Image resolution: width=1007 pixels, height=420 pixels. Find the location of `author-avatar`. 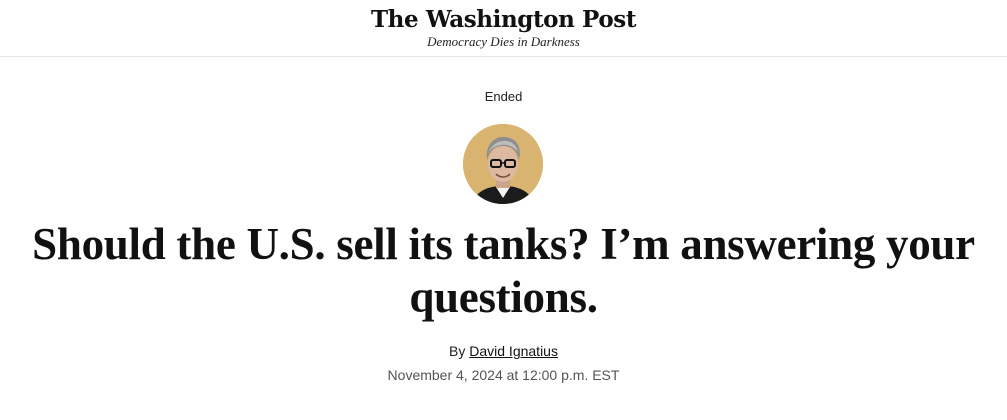

author-avatar is located at coordinates (503, 164).